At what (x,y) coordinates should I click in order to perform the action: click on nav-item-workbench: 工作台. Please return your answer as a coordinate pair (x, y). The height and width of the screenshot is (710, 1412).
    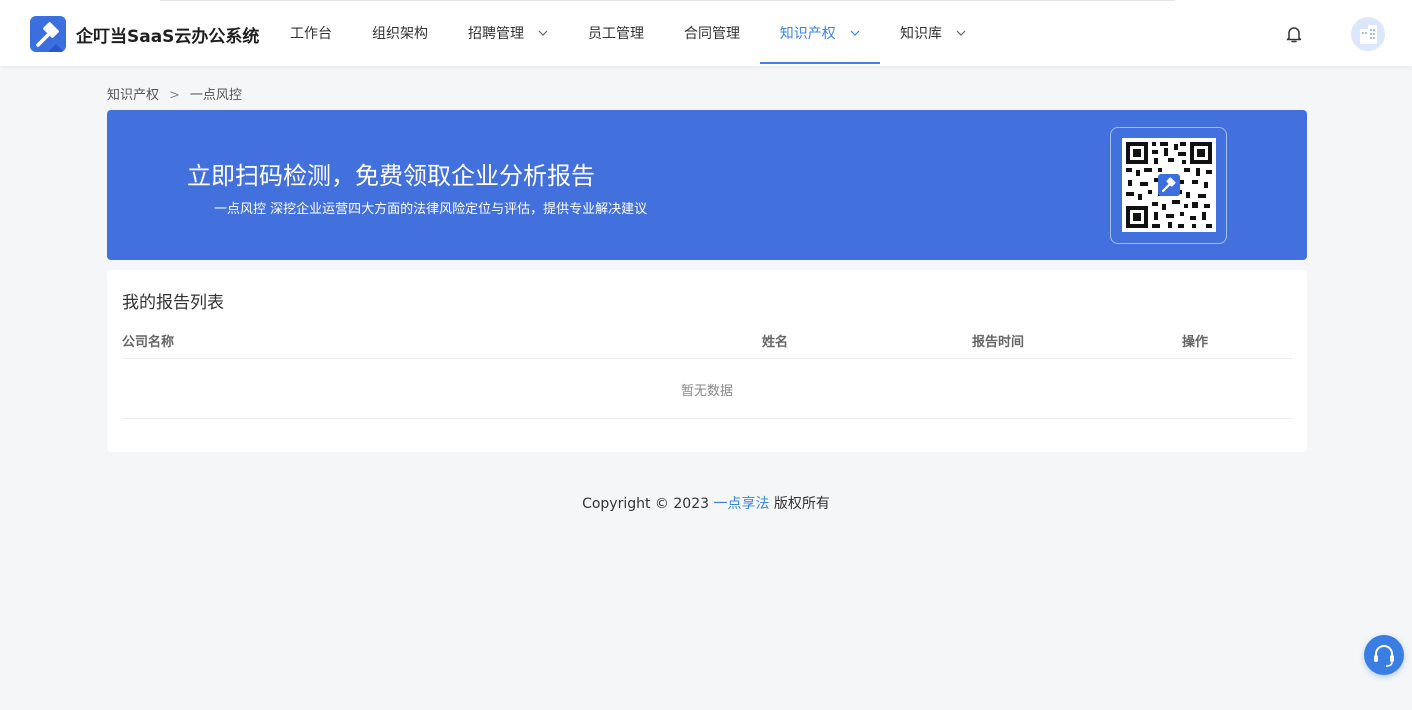
    Looking at the image, I should click on (311, 33).